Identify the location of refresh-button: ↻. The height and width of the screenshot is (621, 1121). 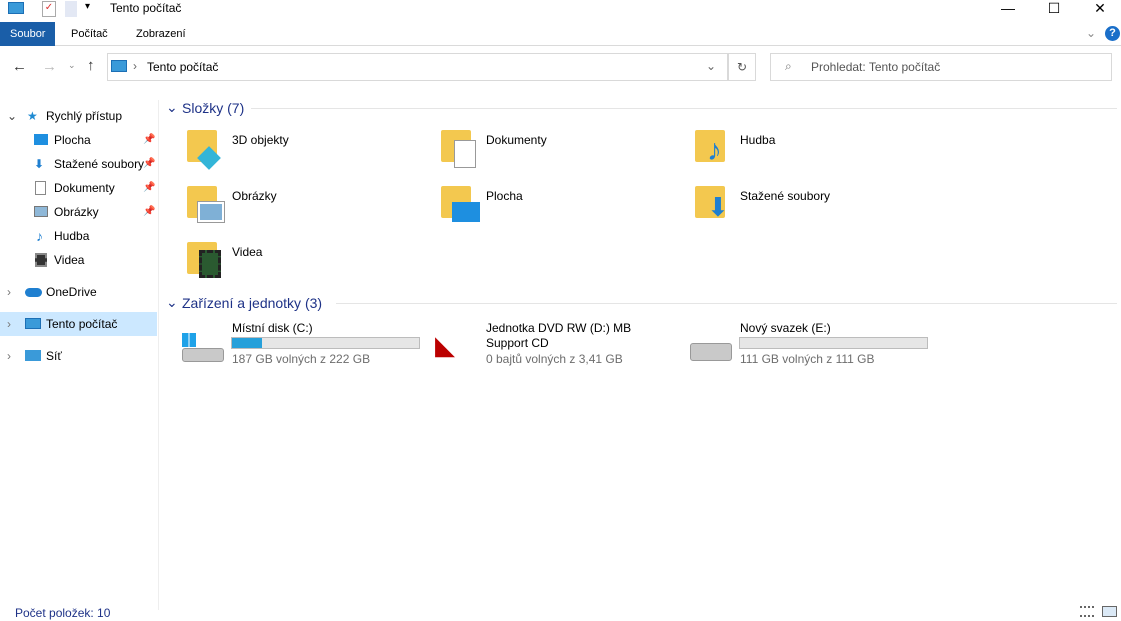
(742, 67).